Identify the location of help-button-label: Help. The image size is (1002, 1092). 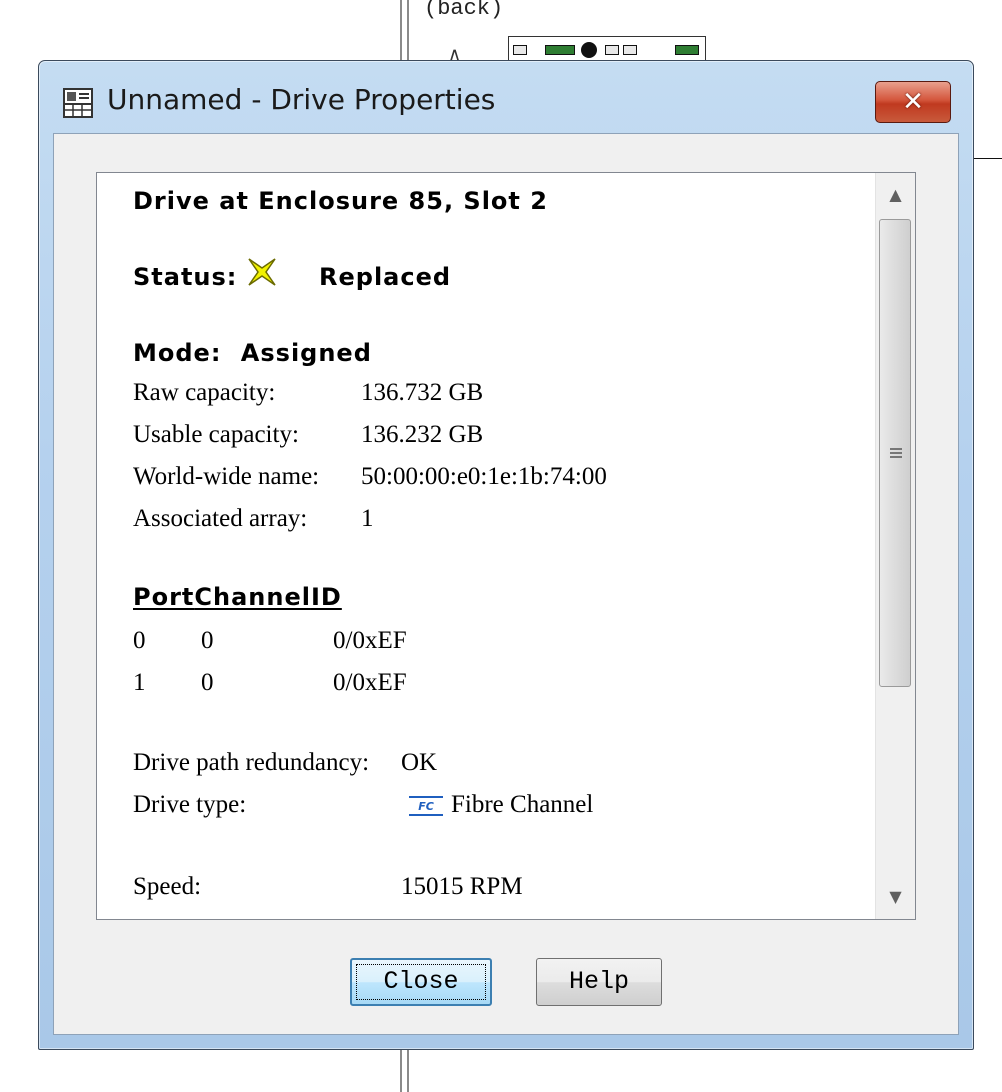
(598, 981).